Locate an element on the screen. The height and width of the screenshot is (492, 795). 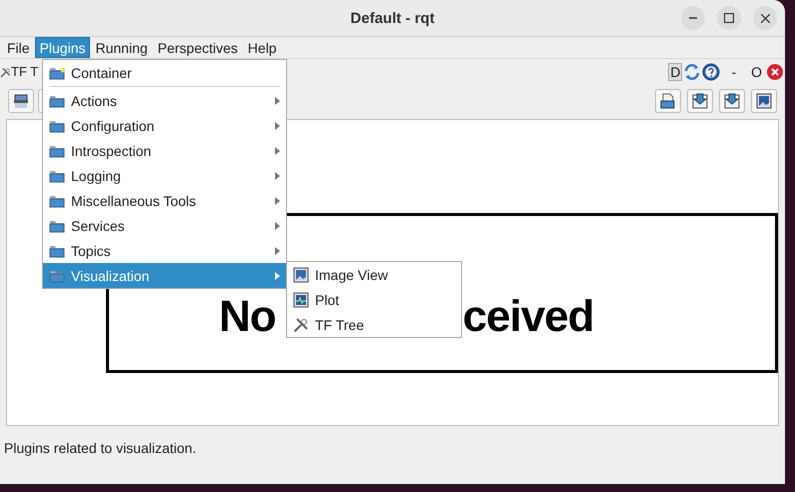
title-bar-button: O is located at coordinates (756, 72).